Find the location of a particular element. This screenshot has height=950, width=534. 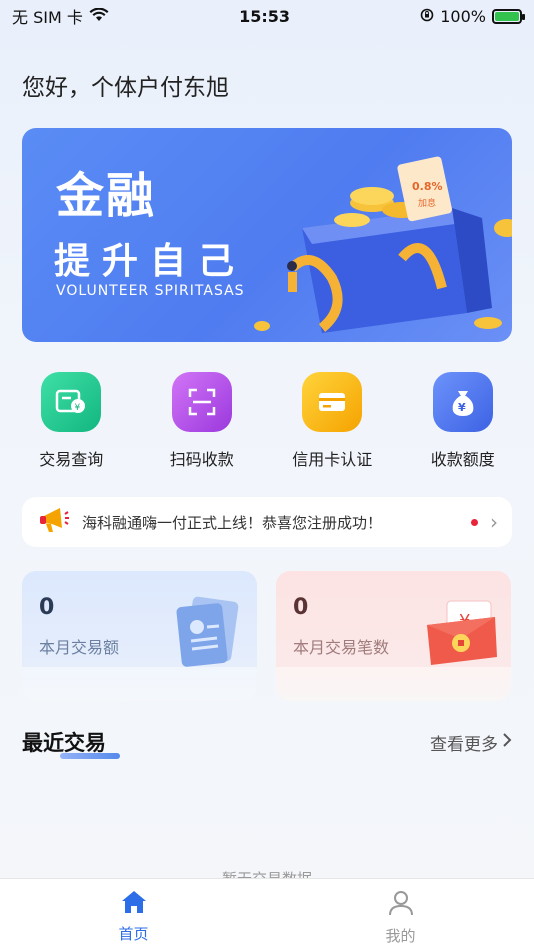

quick-label: 扫码收款 is located at coordinates (201, 459).